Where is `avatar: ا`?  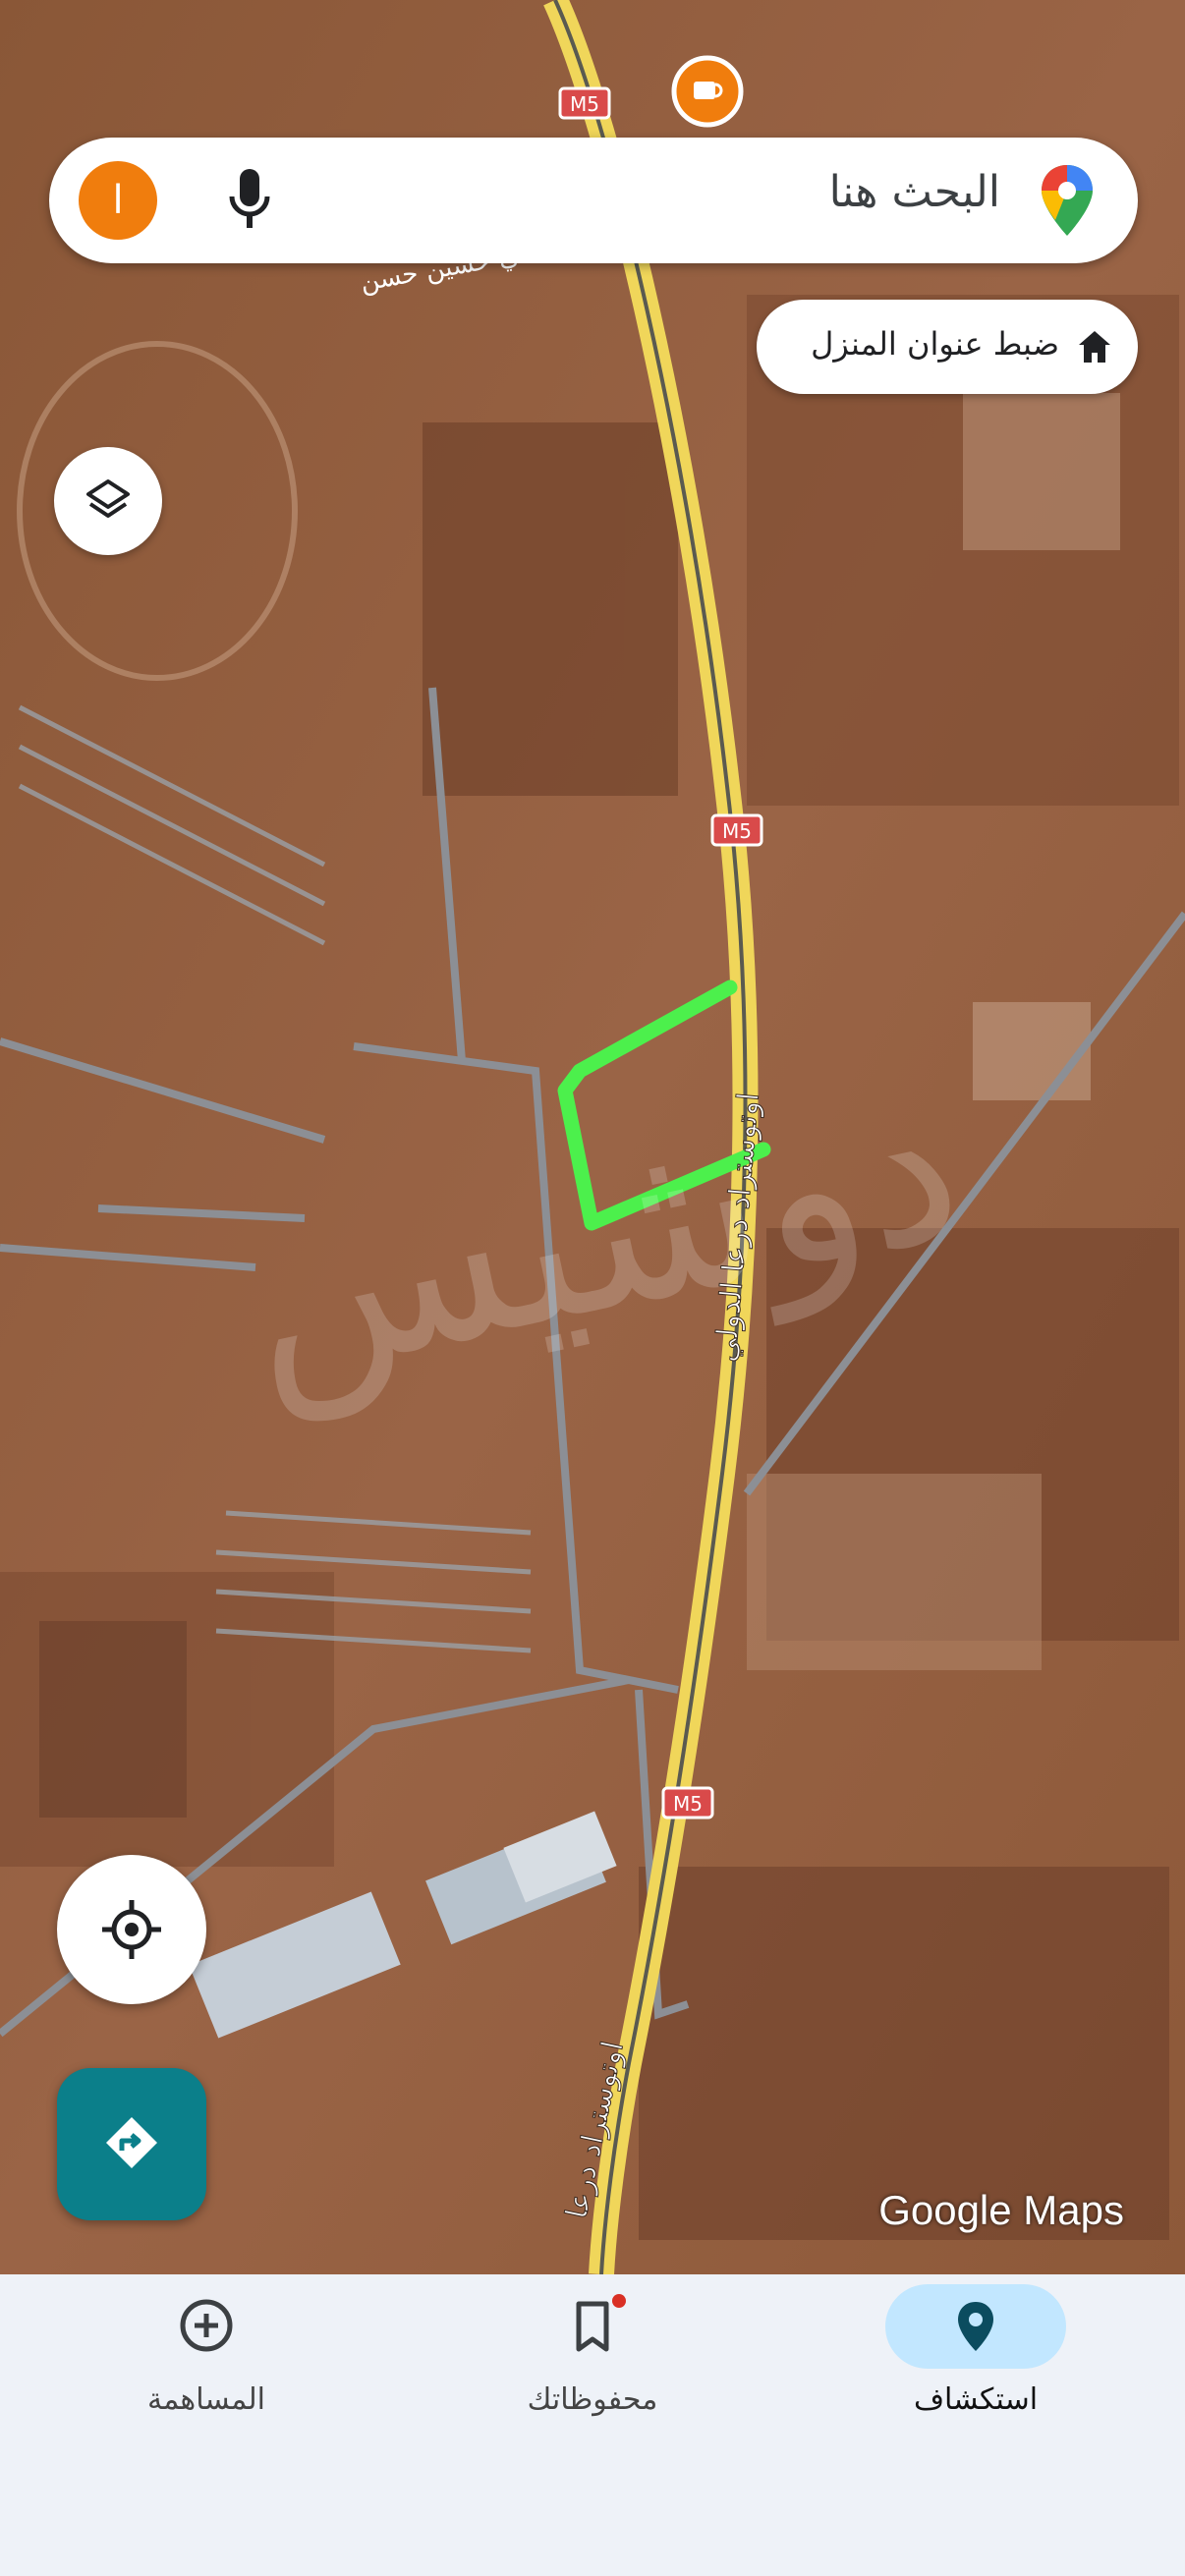
avatar: ا is located at coordinates (118, 200).